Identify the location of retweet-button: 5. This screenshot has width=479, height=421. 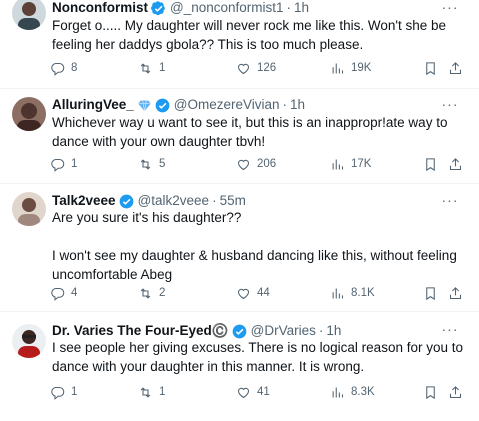
(151, 164).